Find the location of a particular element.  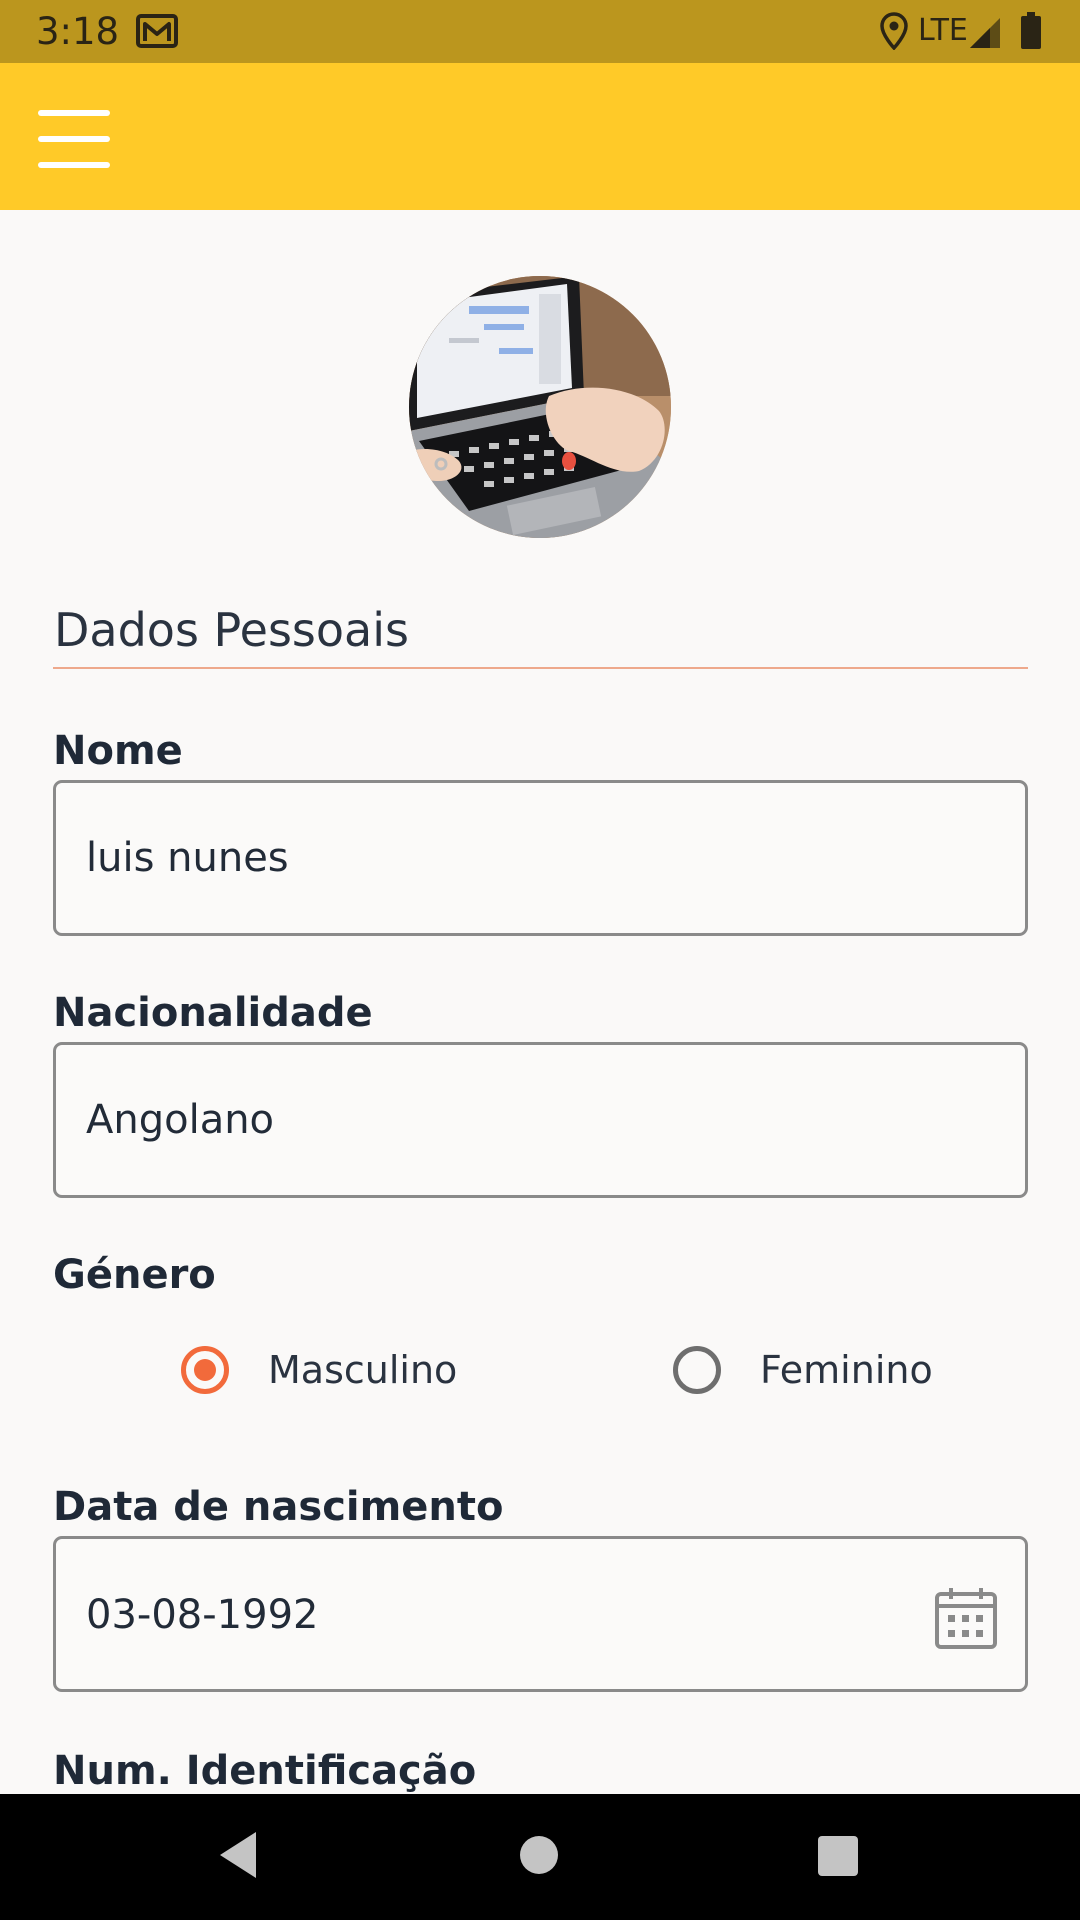

radio-option-masculino: Masculino is located at coordinates (331, 1370).